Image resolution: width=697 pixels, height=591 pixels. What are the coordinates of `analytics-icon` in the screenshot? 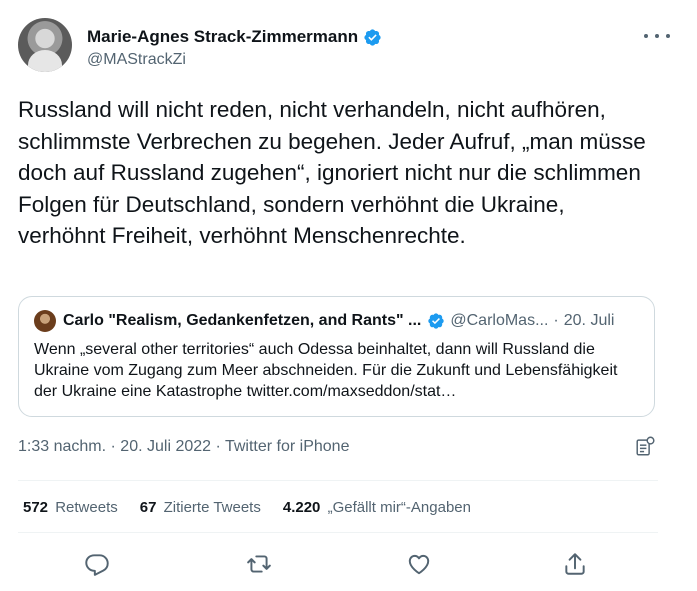 It's located at (645, 447).